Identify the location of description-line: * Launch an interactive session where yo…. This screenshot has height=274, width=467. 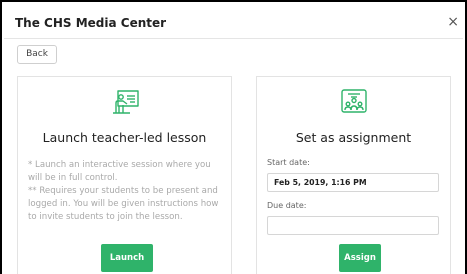
(119, 171).